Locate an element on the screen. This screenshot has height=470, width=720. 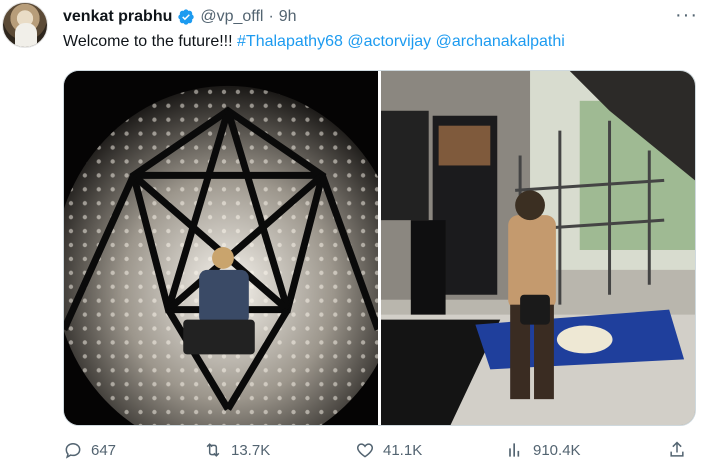
tweet-text-body: Welcome to the future!!! is located at coordinates (150, 41).